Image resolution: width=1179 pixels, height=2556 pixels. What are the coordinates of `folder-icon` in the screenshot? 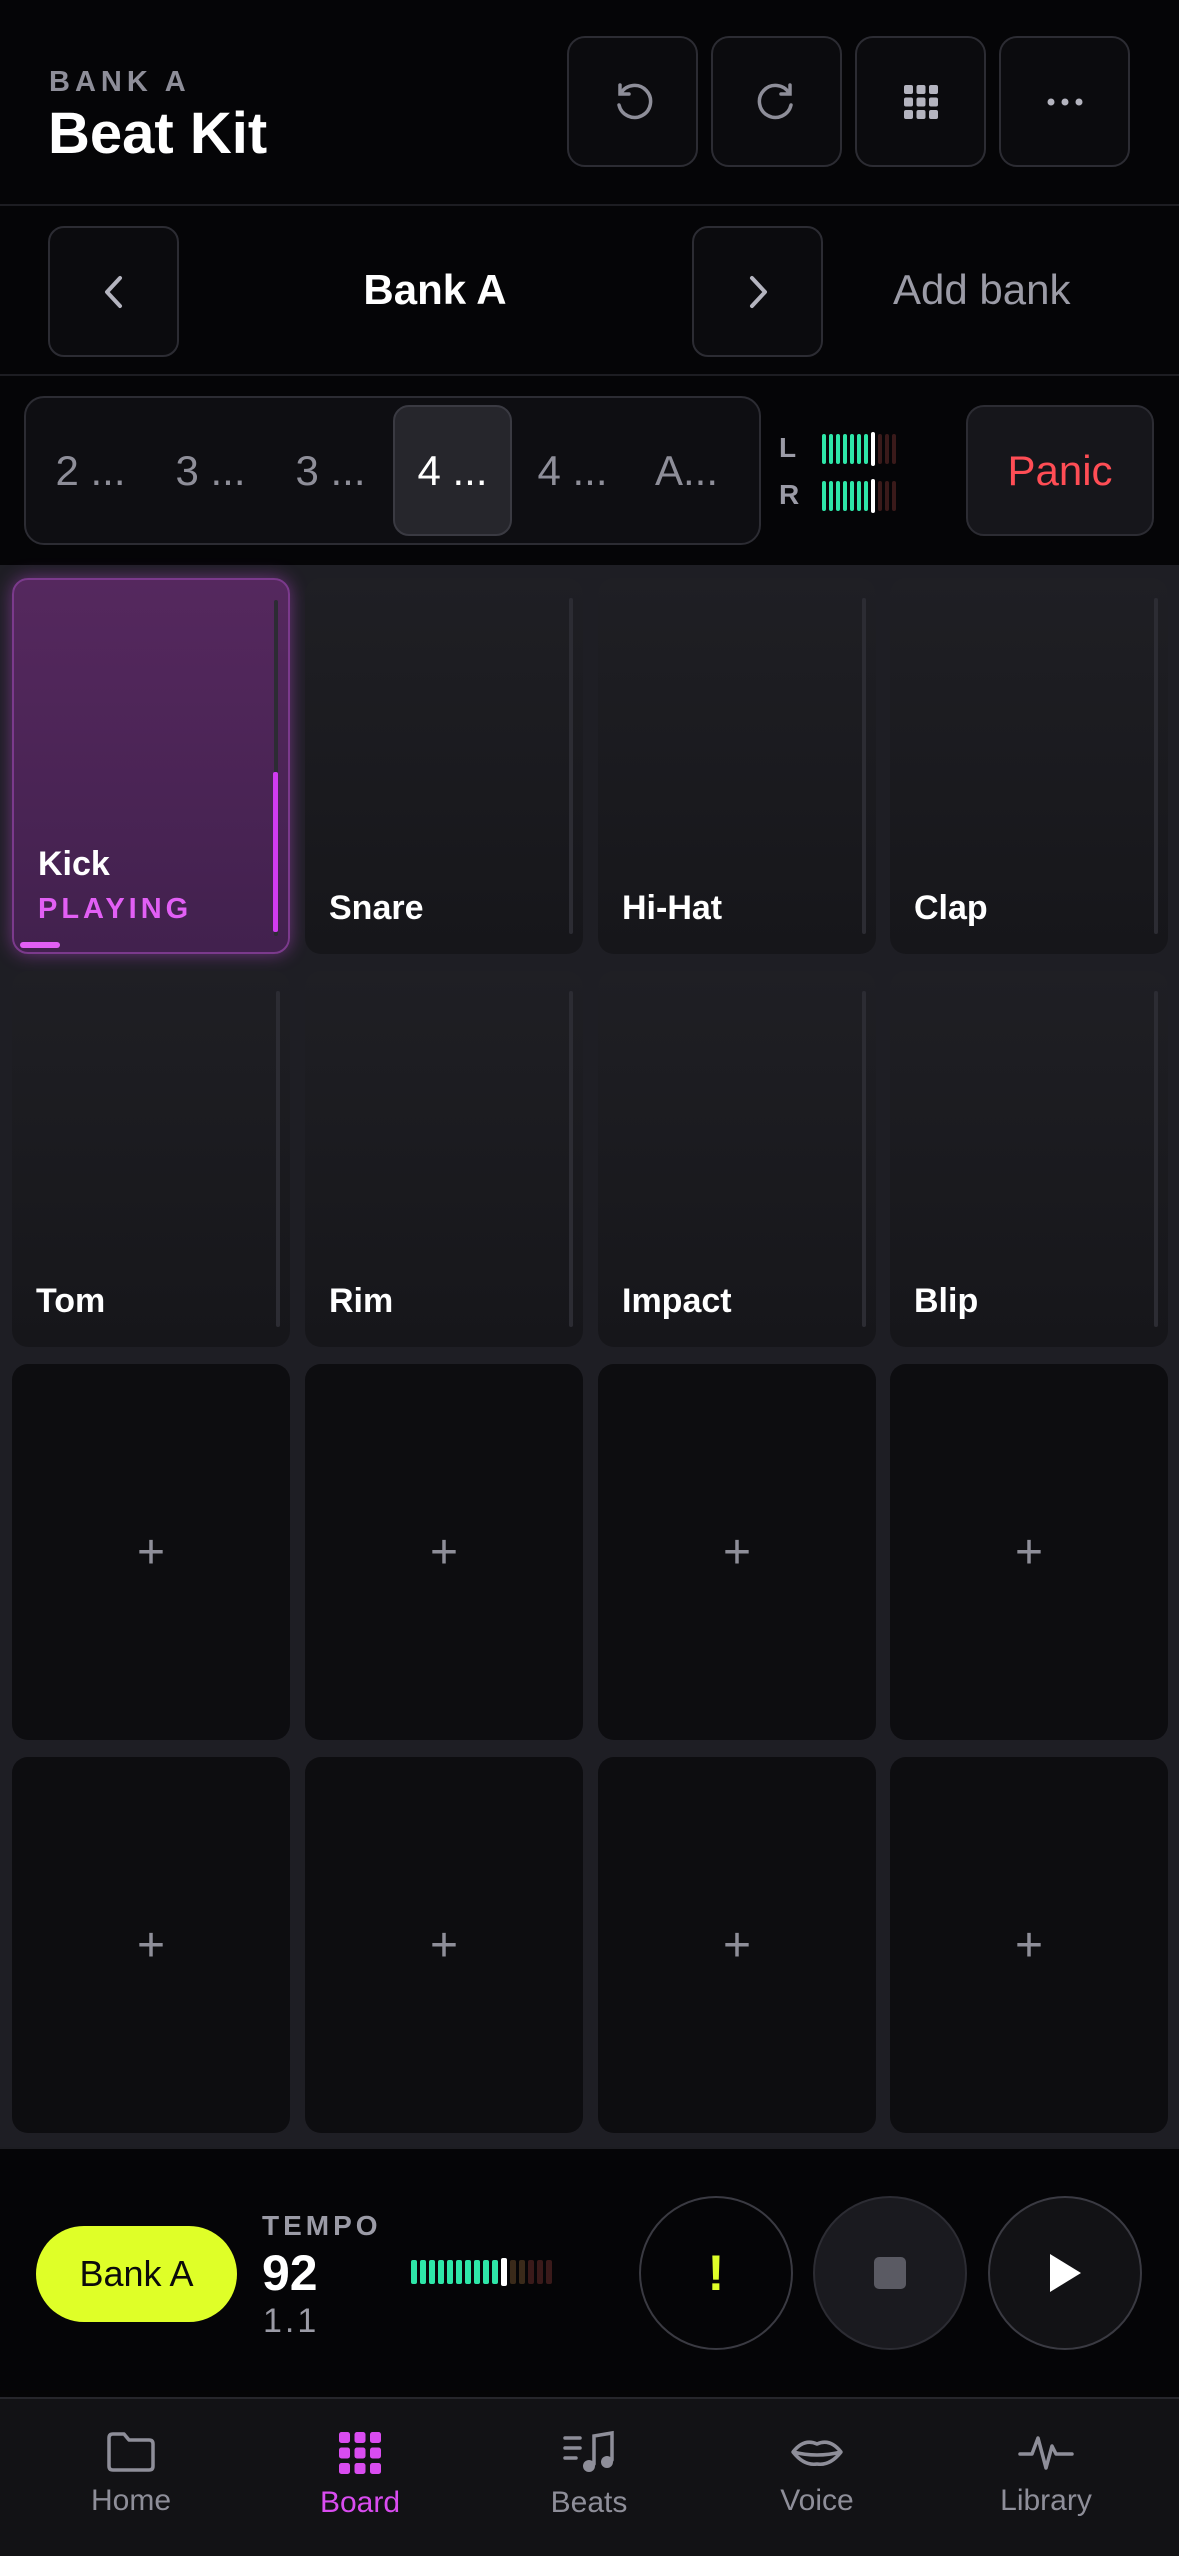 It's located at (131, 2452).